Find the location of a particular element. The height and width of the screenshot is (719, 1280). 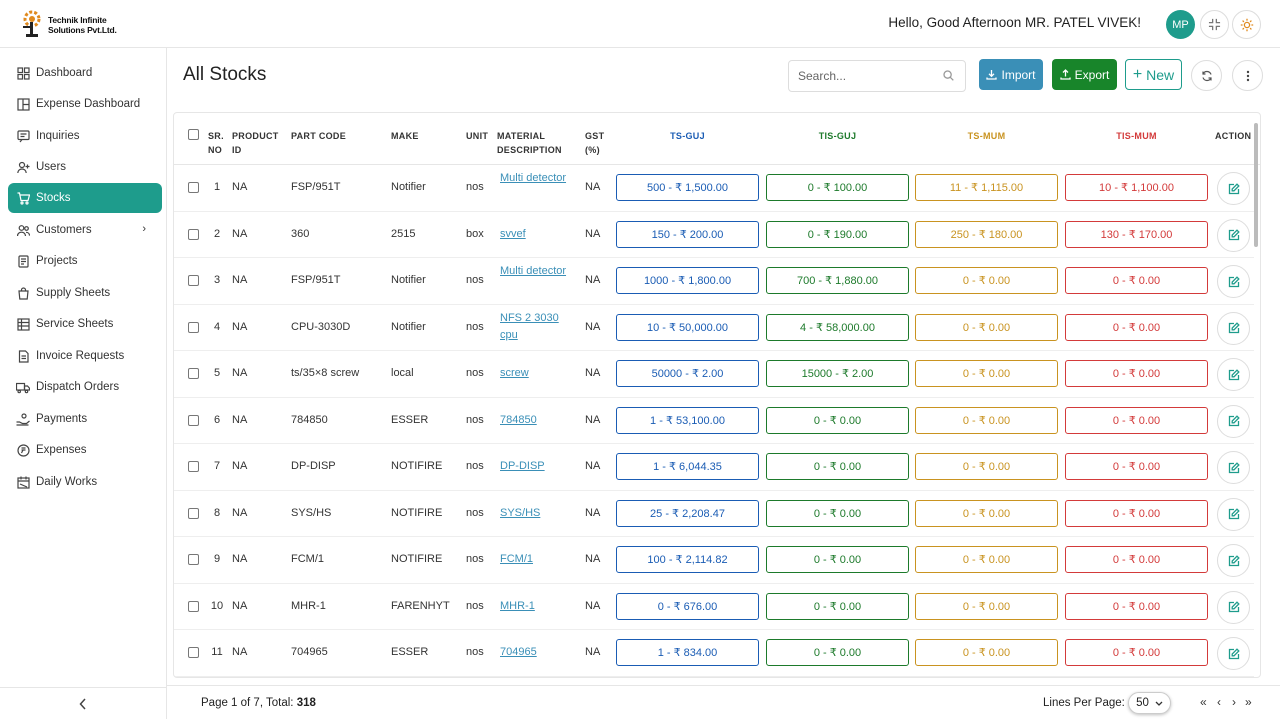

material-link: FCM/1 is located at coordinates (516, 559).